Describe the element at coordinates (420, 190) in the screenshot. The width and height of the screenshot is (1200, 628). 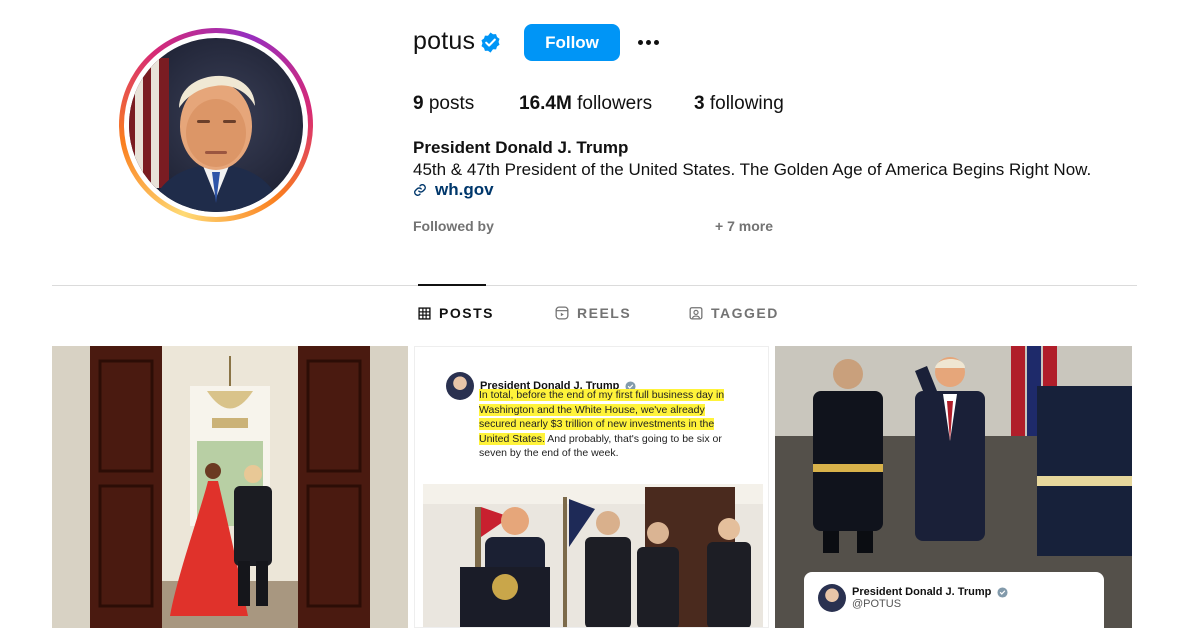
I see `link-icon` at that location.